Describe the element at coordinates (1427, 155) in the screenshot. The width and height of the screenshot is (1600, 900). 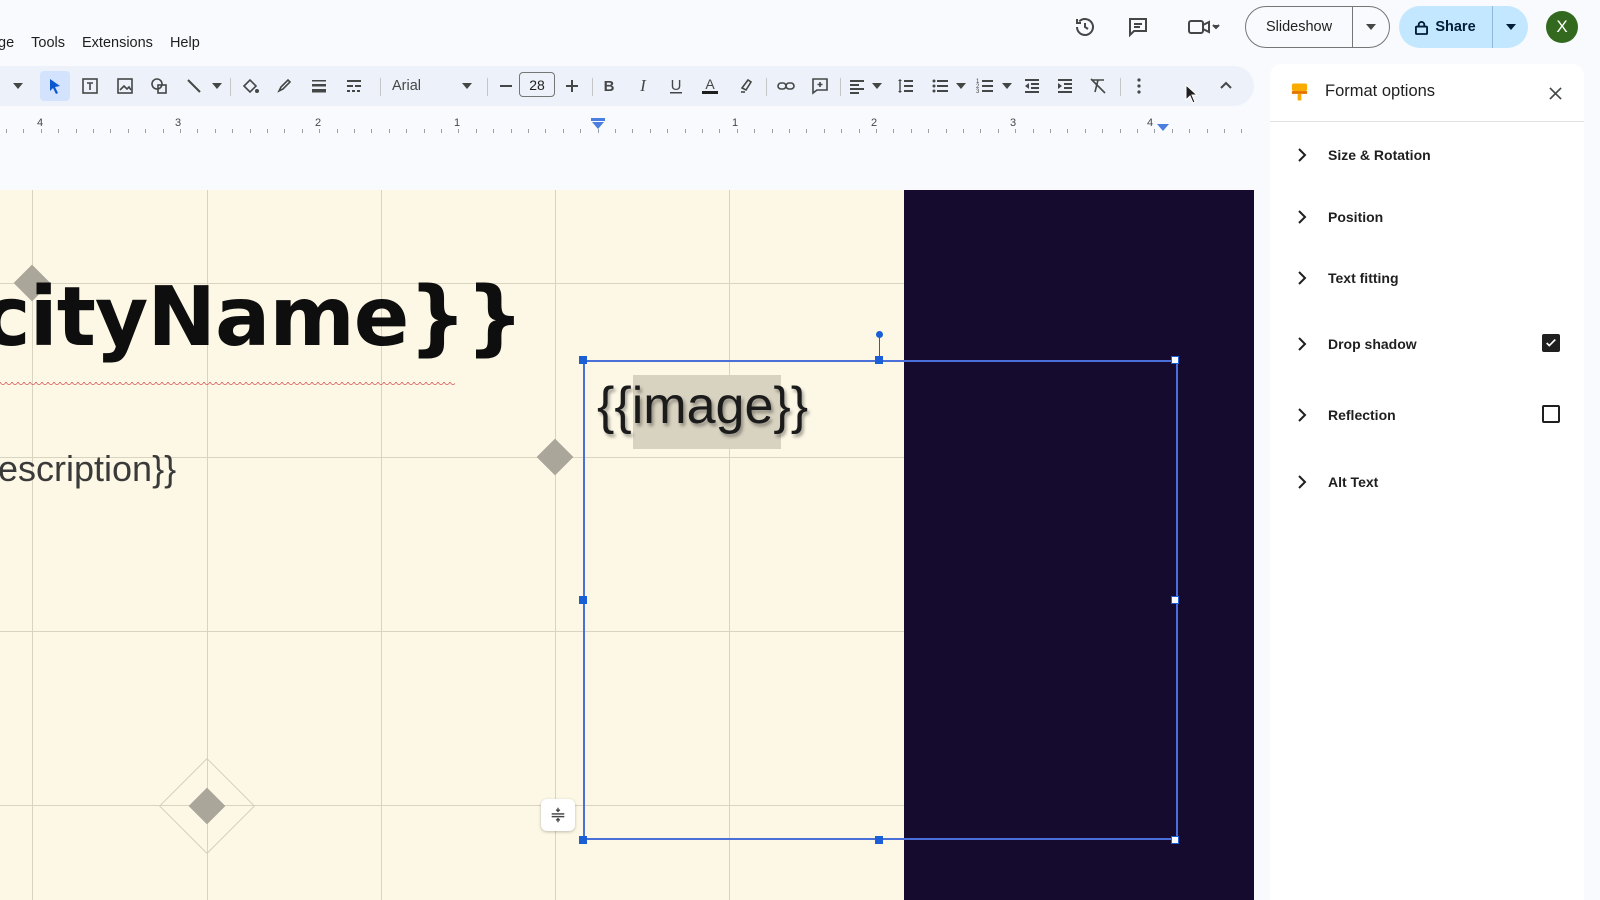
I see `option-size-rotation: Size & Rotation` at that location.